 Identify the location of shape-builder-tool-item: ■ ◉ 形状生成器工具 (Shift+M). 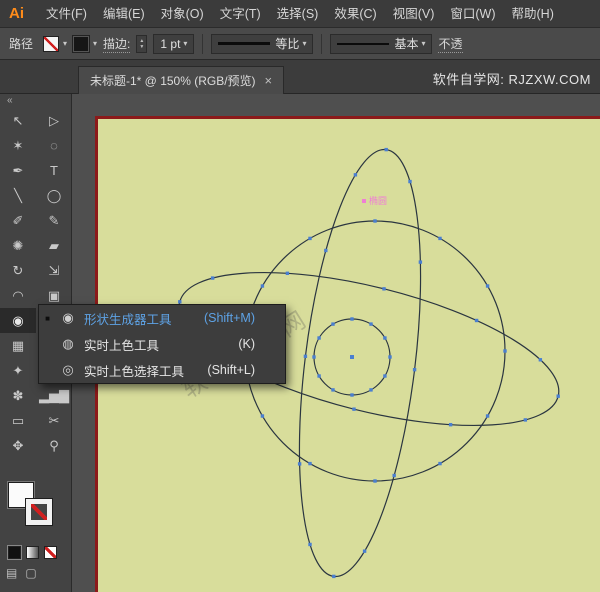
(162, 318).